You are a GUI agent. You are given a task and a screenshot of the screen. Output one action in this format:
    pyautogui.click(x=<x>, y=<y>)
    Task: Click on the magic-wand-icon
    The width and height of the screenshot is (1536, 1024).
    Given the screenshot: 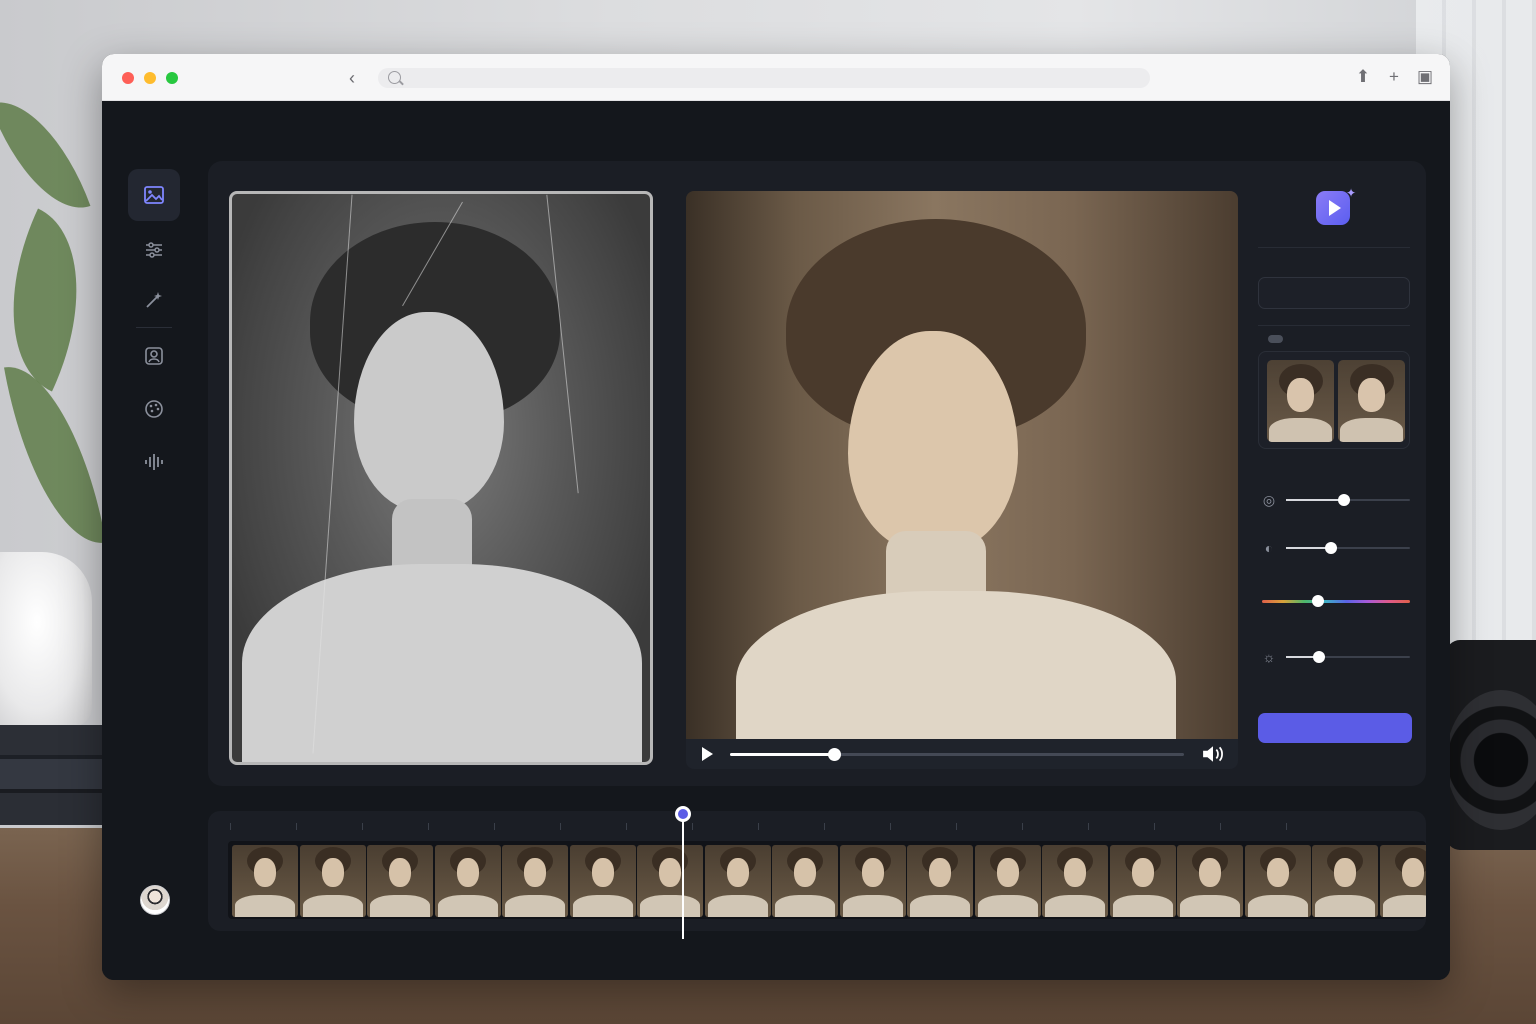 What is the action you would take?
    pyautogui.click(x=154, y=300)
    